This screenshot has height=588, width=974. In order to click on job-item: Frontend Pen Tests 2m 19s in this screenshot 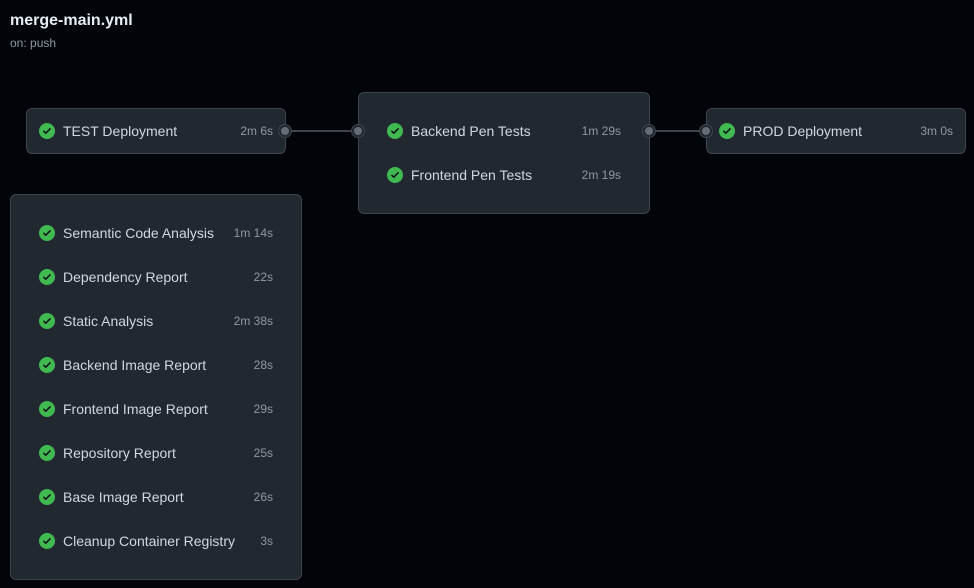, I will do `click(504, 175)`.